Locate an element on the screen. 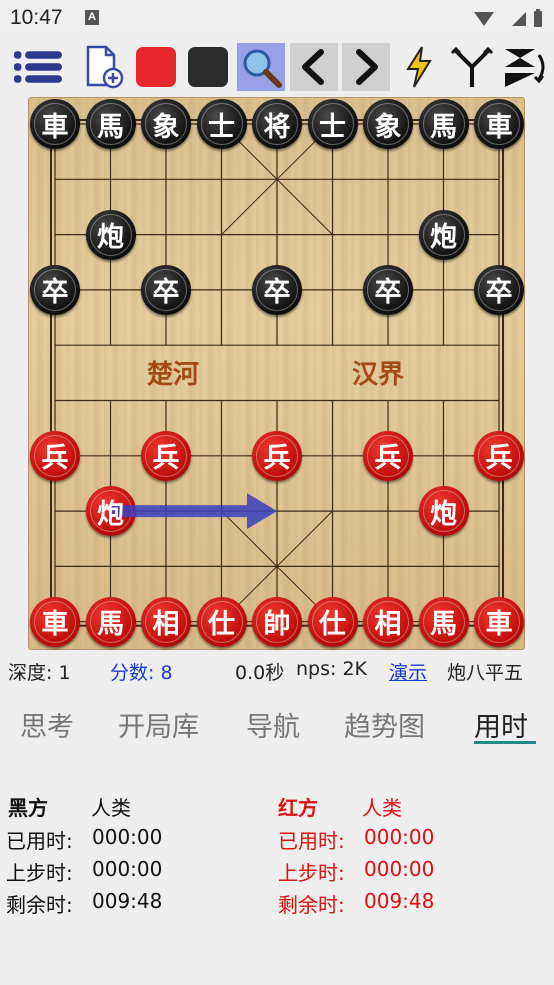 This screenshot has width=554, height=985. black-remain-value: 009:48 is located at coordinates (127, 901).